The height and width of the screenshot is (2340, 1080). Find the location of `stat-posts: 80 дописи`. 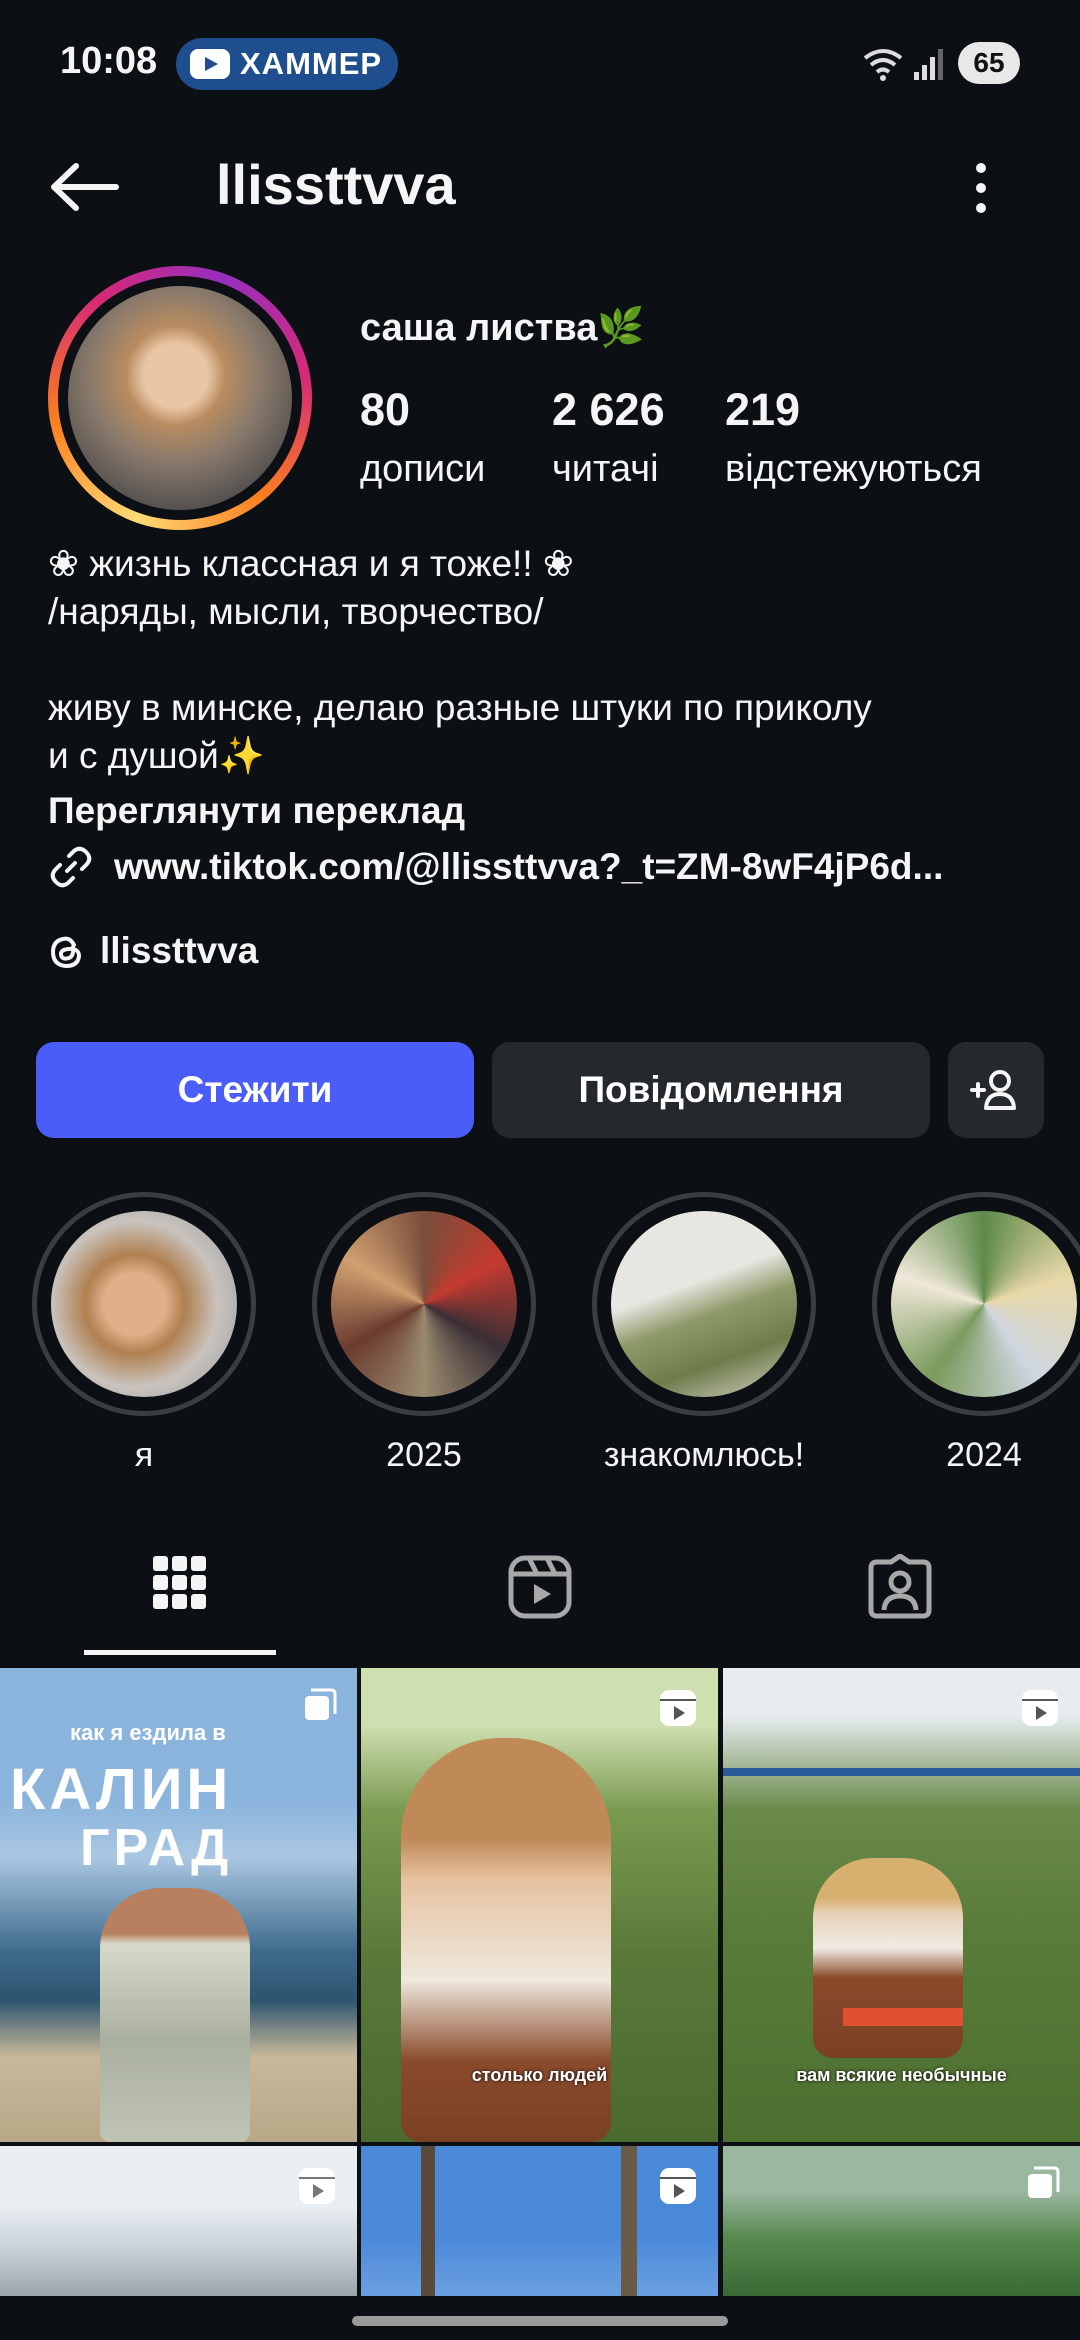

stat-posts: 80 дописи is located at coordinates (422, 437).